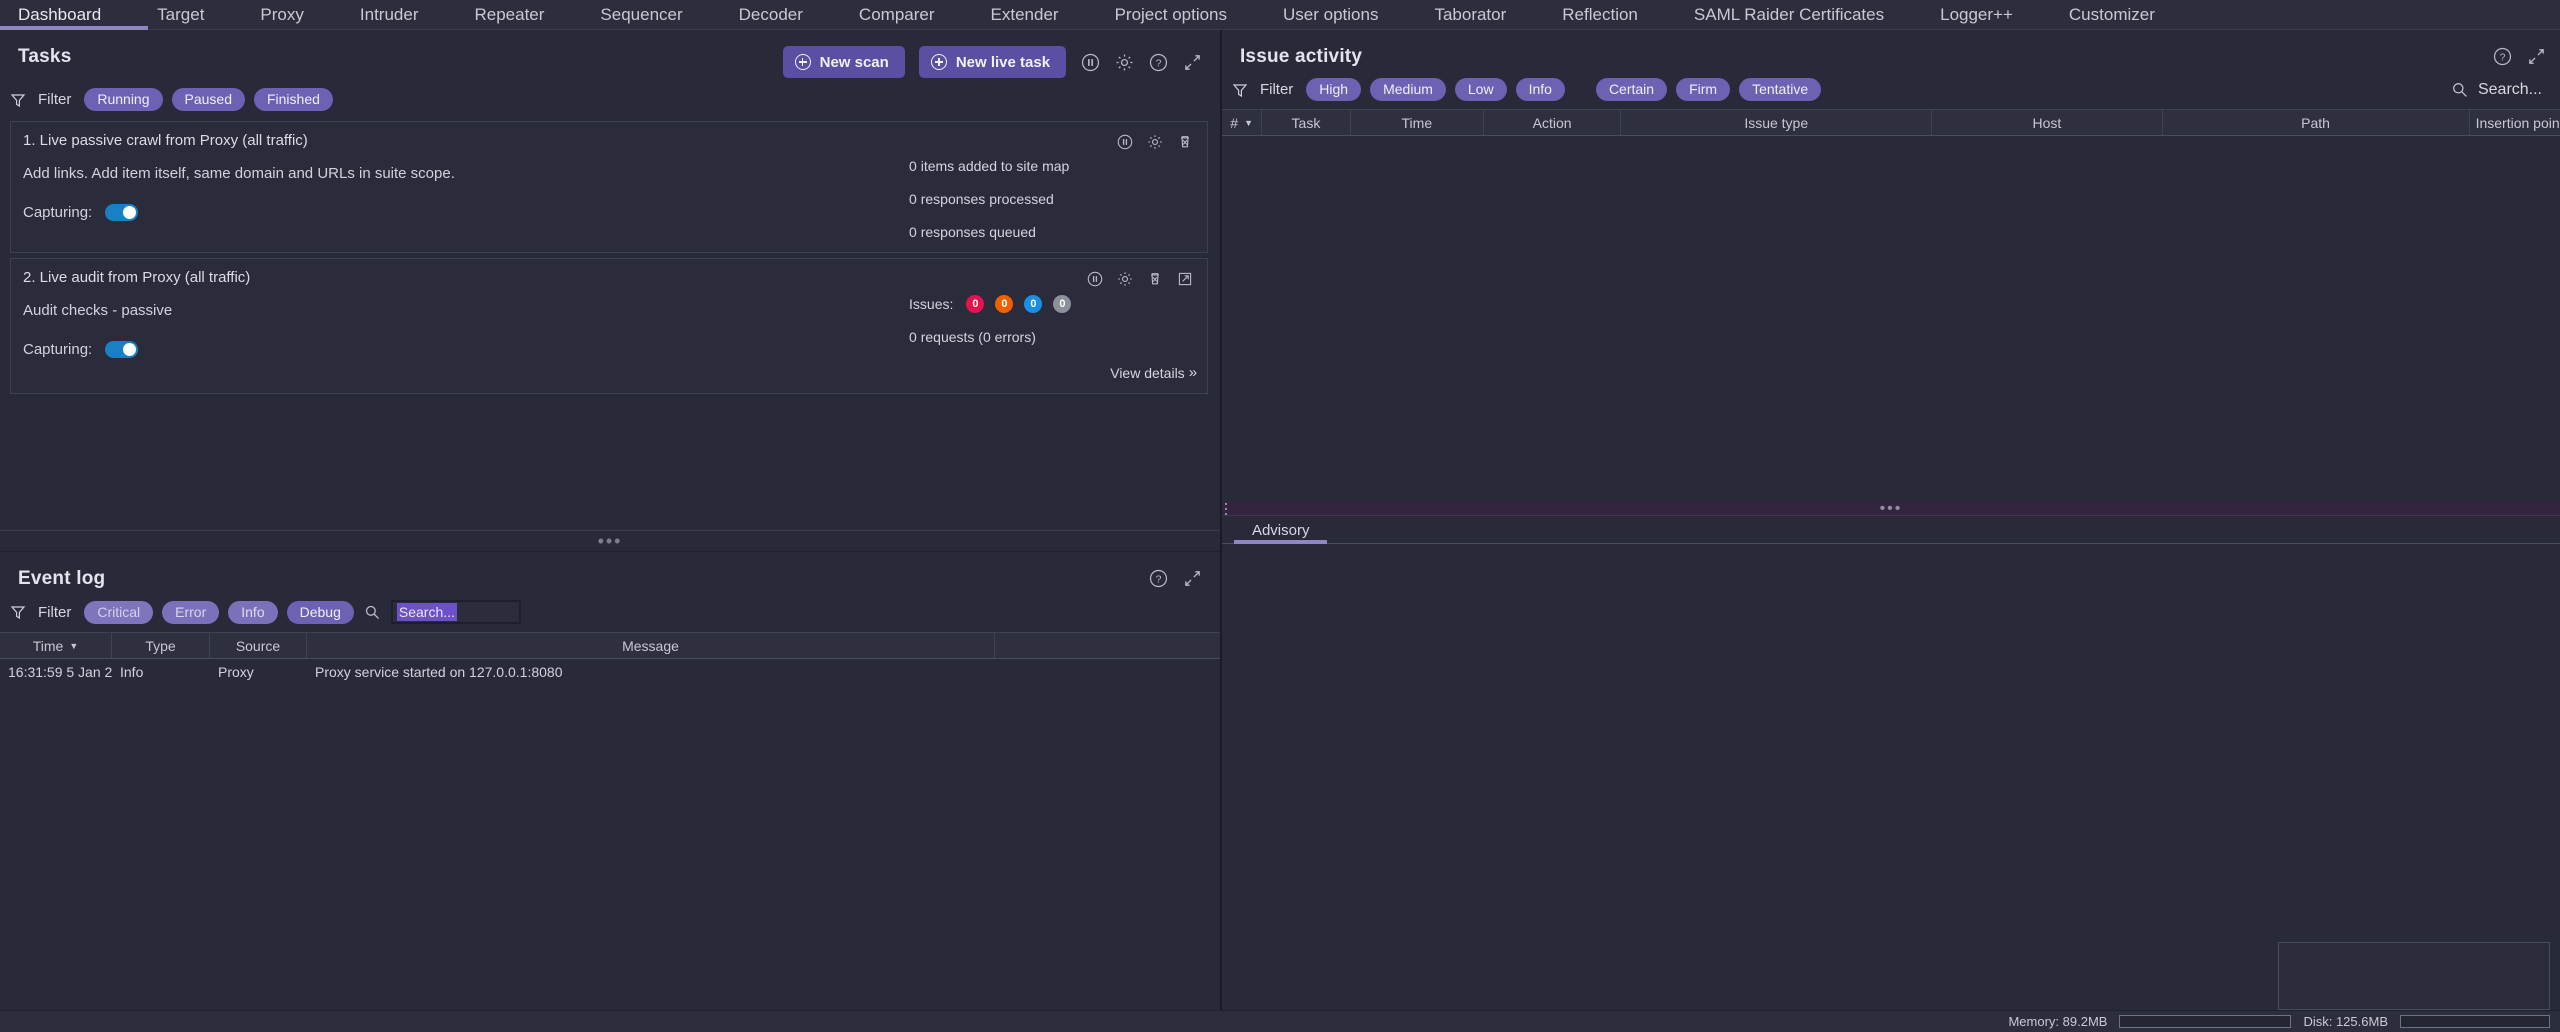 The height and width of the screenshot is (1032, 2560). I want to click on advisory-splitter: •••, so click(1890, 508).